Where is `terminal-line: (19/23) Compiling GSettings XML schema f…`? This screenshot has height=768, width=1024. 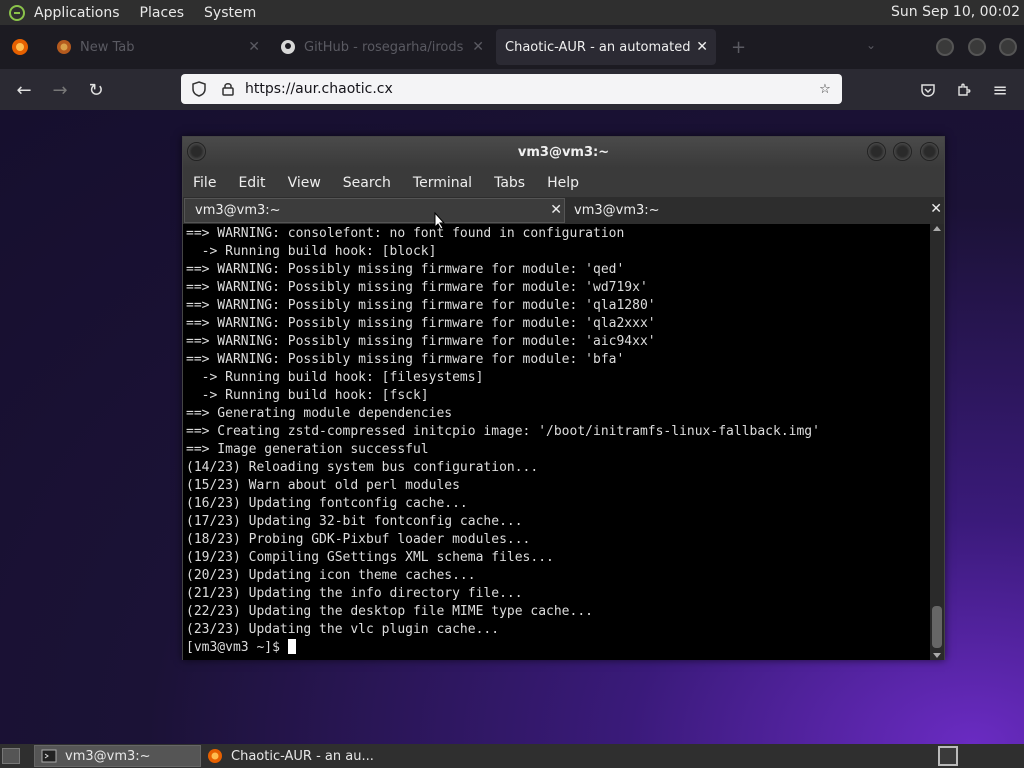
terminal-line: (19/23) Compiling GSettings XML schema f… is located at coordinates (370, 557).